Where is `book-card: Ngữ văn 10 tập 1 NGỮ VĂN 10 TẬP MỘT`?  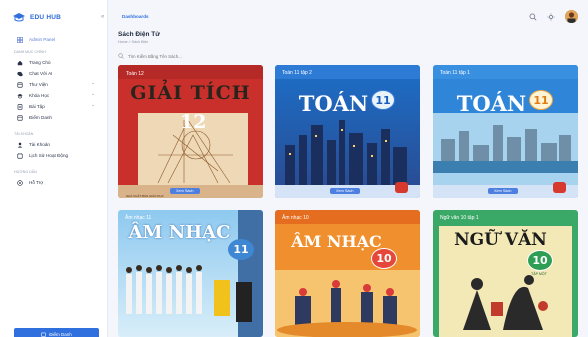
book-card: Ngữ văn 10 tập 1 NGỮ VĂN 10 TẬP MỘT is located at coordinates (505, 273).